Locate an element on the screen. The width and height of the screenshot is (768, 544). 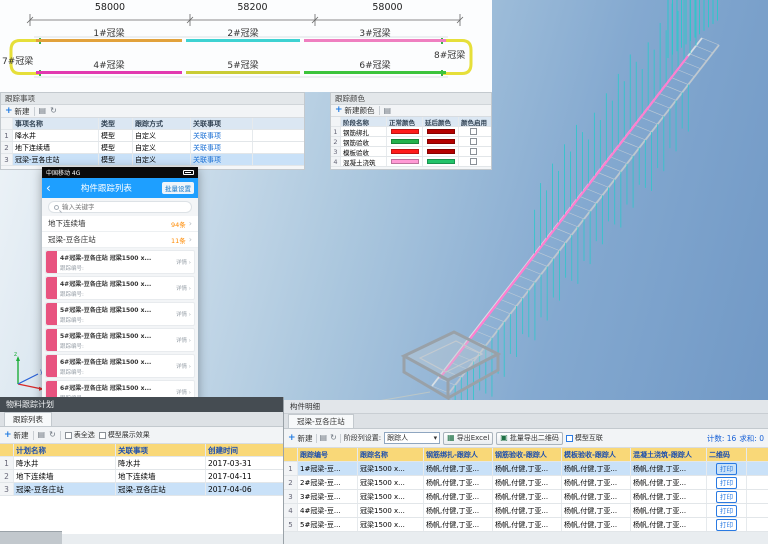
excel-icon: ▦ is located at coordinates (451, 437).